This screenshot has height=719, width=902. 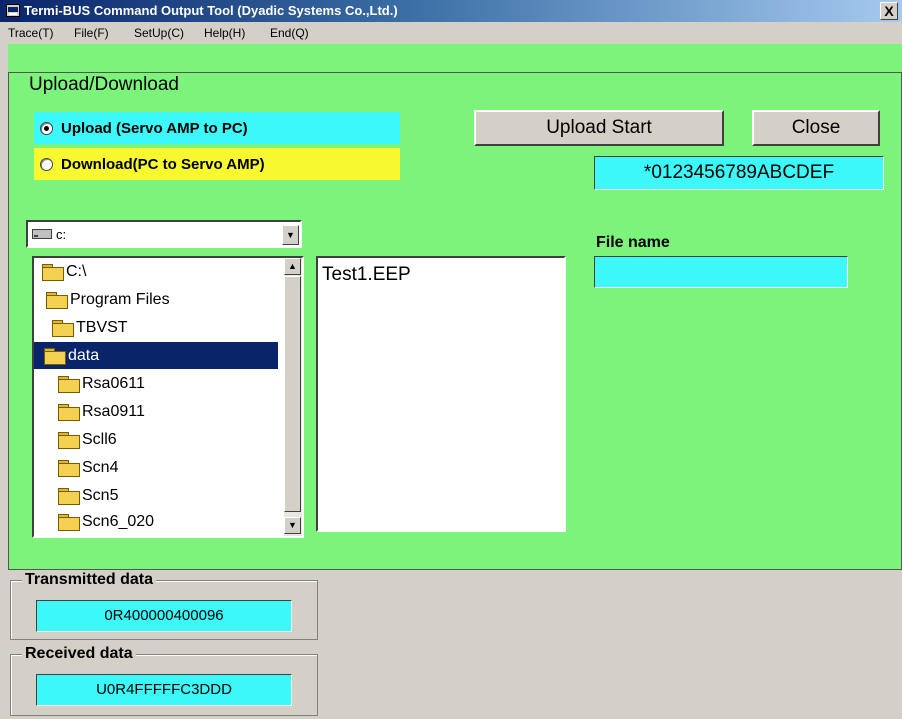 What do you see at coordinates (90, 327) in the screenshot?
I see `folder-item-tbvst: TBVST` at bounding box center [90, 327].